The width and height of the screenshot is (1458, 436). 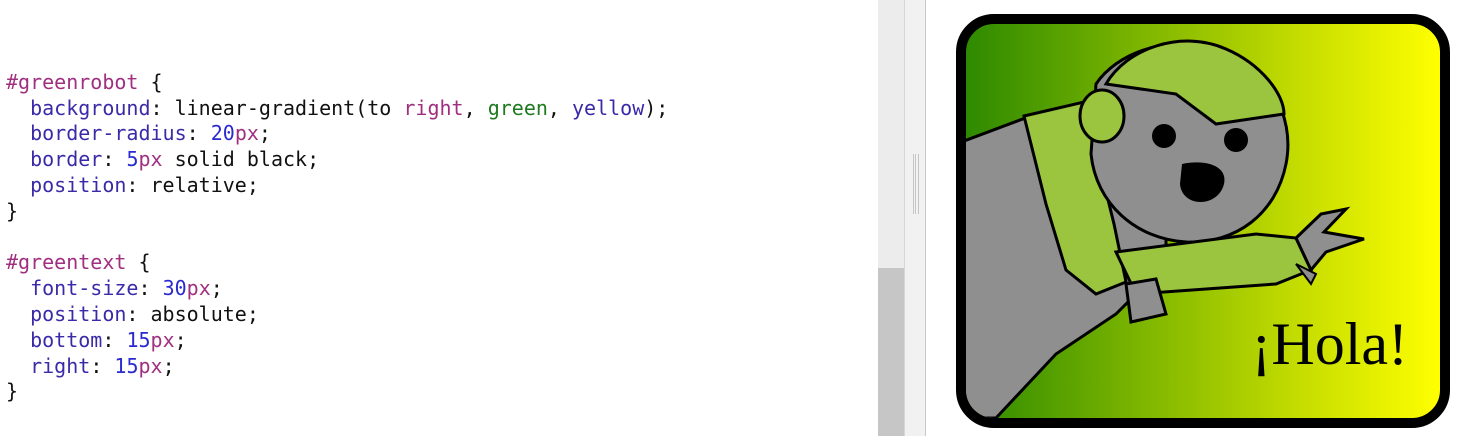 What do you see at coordinates (1329, 344) in the screenshot?
I see `greentext: ¡Hola!` at bounding box center [1329, 344].